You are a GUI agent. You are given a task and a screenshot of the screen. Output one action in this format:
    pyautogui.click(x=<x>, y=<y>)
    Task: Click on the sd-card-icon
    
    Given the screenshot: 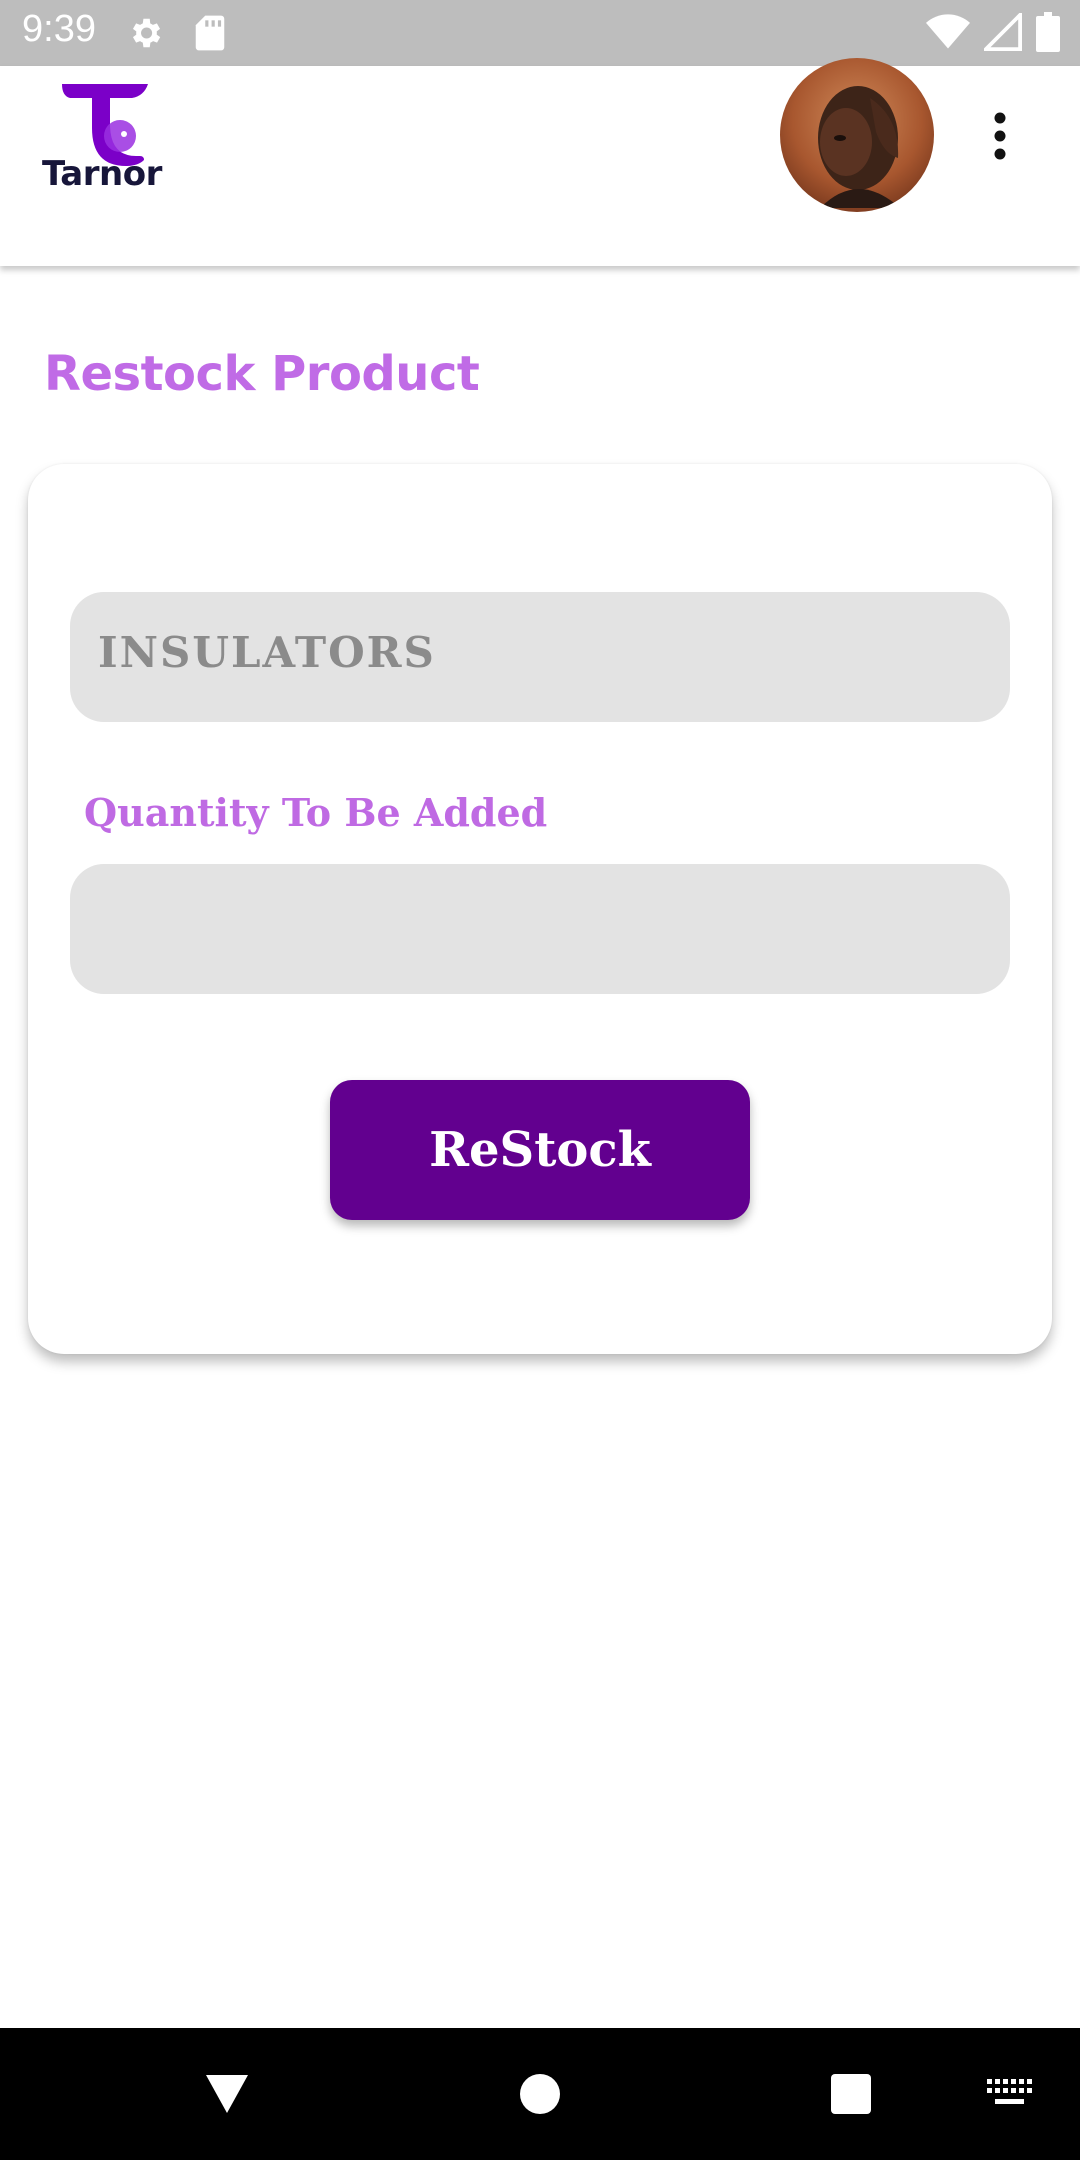 What is the action you would take?
    pyautogui.click(x=210, y=33)
    